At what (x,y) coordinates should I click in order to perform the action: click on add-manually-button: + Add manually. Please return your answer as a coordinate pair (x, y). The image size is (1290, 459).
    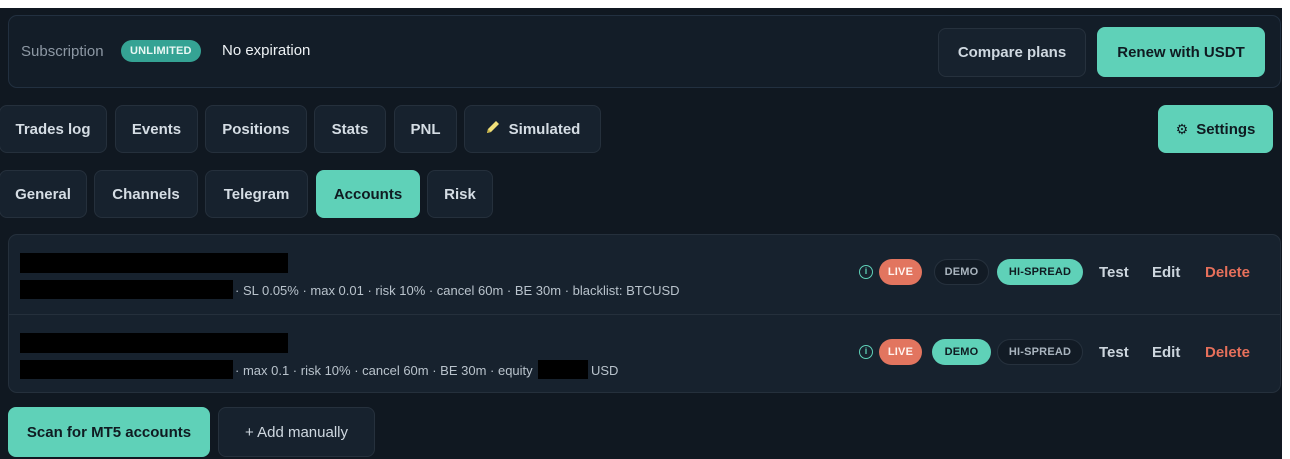
    Looking at the image, I should click on (296, 432).